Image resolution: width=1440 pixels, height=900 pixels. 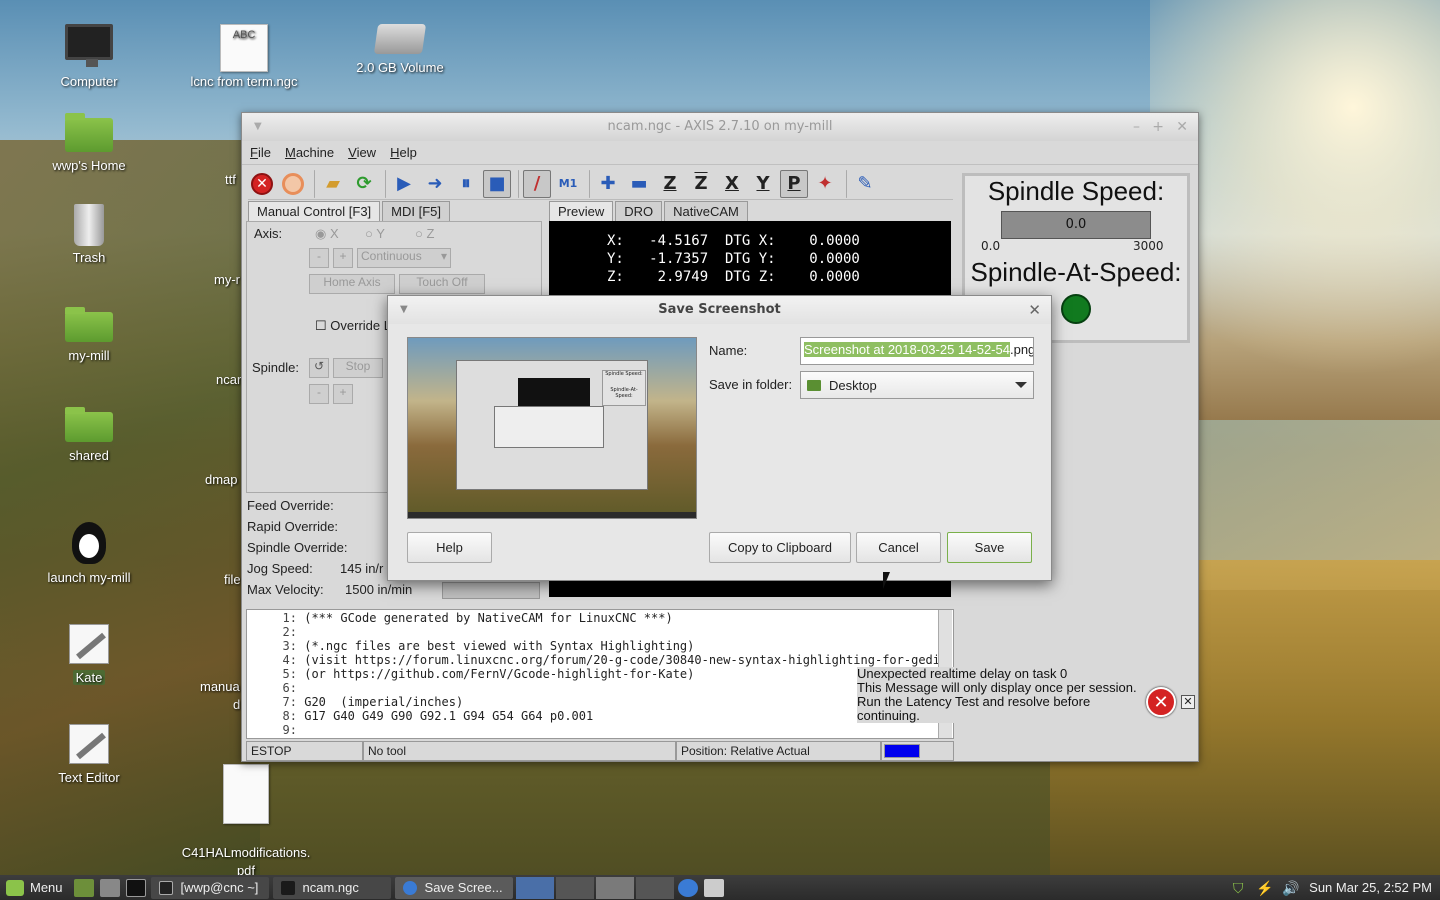 What do you see at coordinates (537, 183) in the screenshot?
I see `block-delete-button: /` at bounding box center [537, 183].